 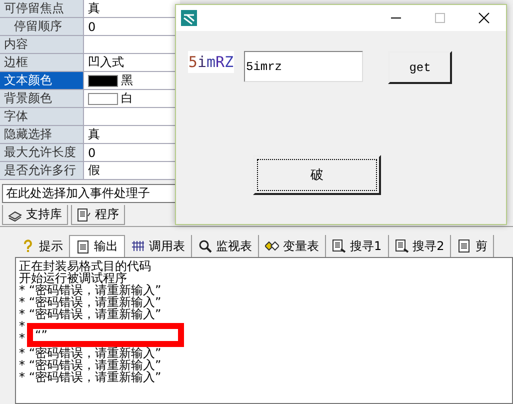 What do you see at coordinates (35, 215) in the screenshot?
I see `panel-tab: 支持库` at bounding box center [35, 215].